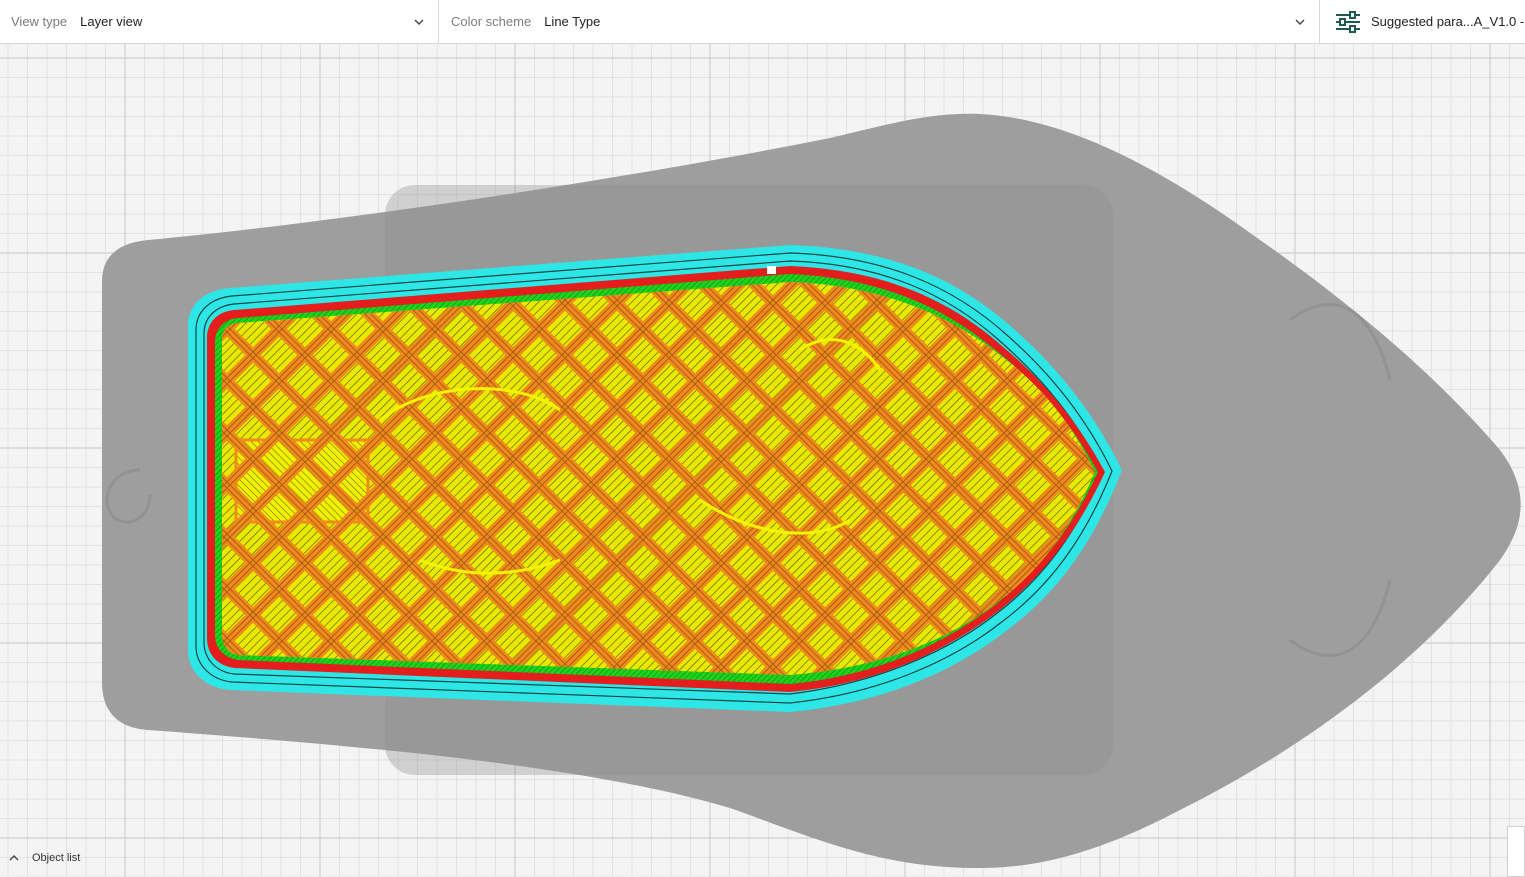  I want to click on color-scheme-value: Line Type, so click(572, 21).